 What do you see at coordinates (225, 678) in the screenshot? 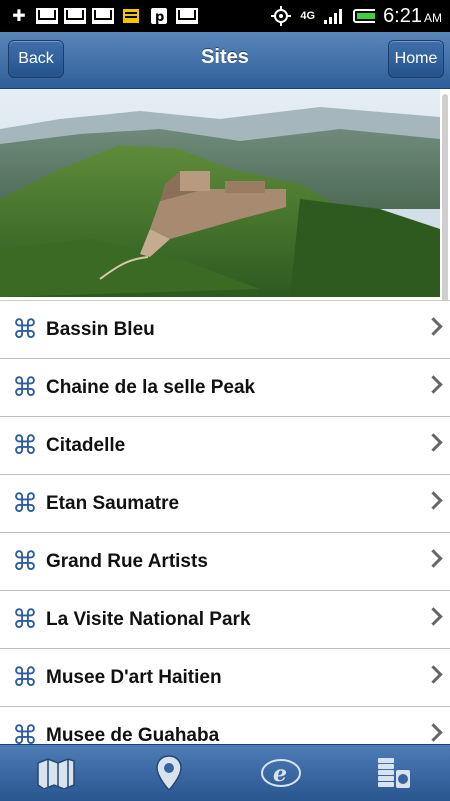
I see `list-item: ⌘ Musee D'art Haitien` at bounding box center [225, 678].